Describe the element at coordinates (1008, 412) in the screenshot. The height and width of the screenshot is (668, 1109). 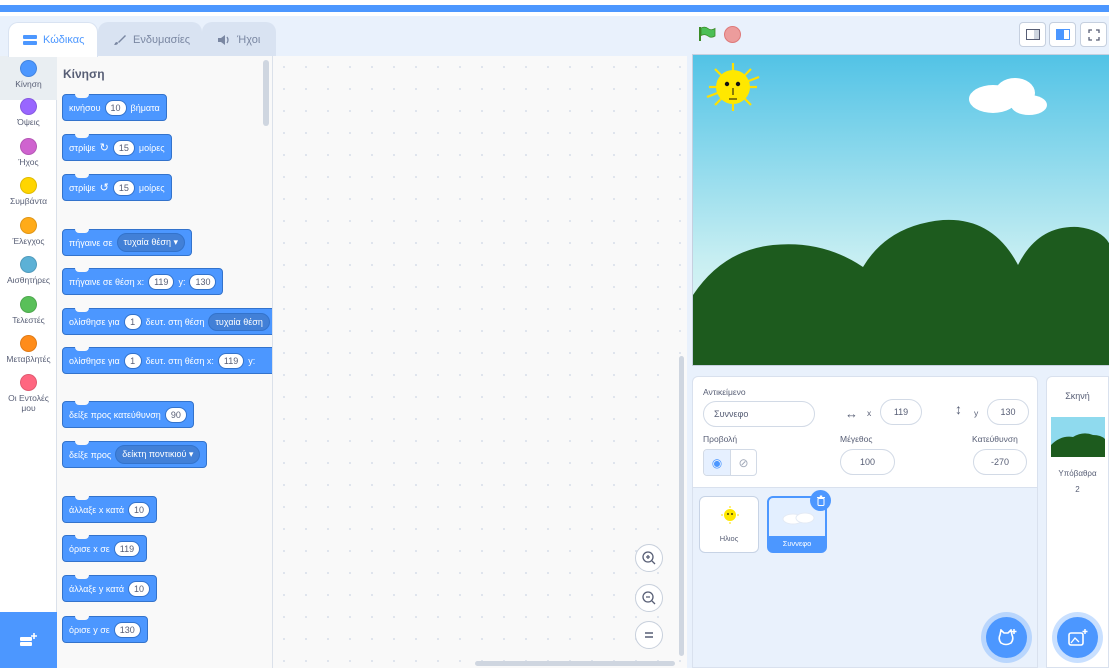
I see `y-position-input: 130` at that location.